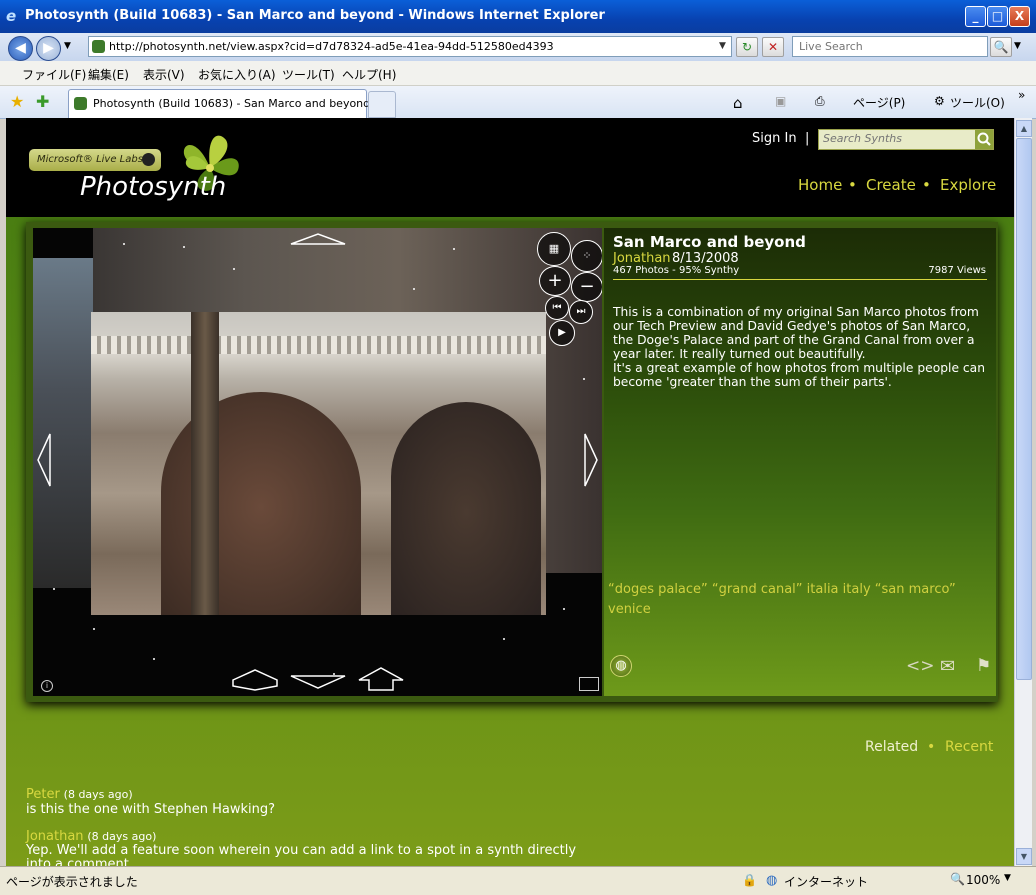  I want to click on feeds-icon: ▣, so click(780, 101).